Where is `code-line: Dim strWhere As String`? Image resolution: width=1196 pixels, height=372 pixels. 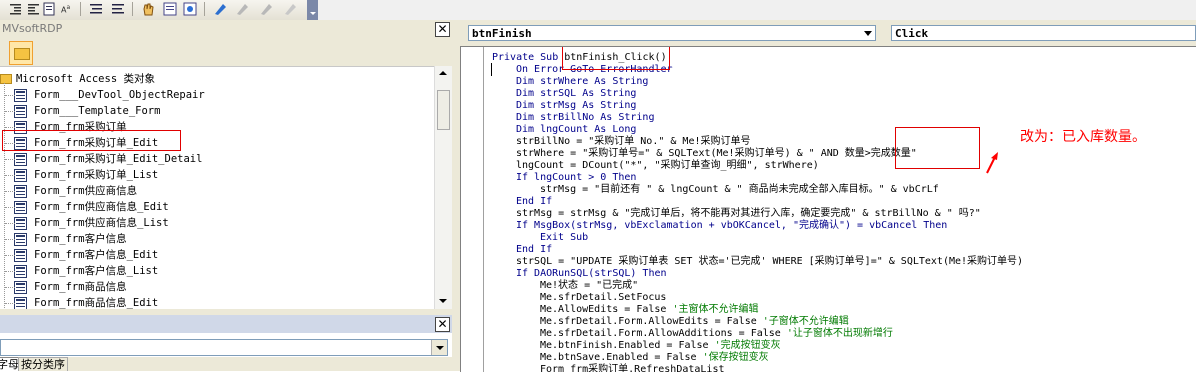
code-line: Dim strWhere As String is located at coordinates (582, 82).